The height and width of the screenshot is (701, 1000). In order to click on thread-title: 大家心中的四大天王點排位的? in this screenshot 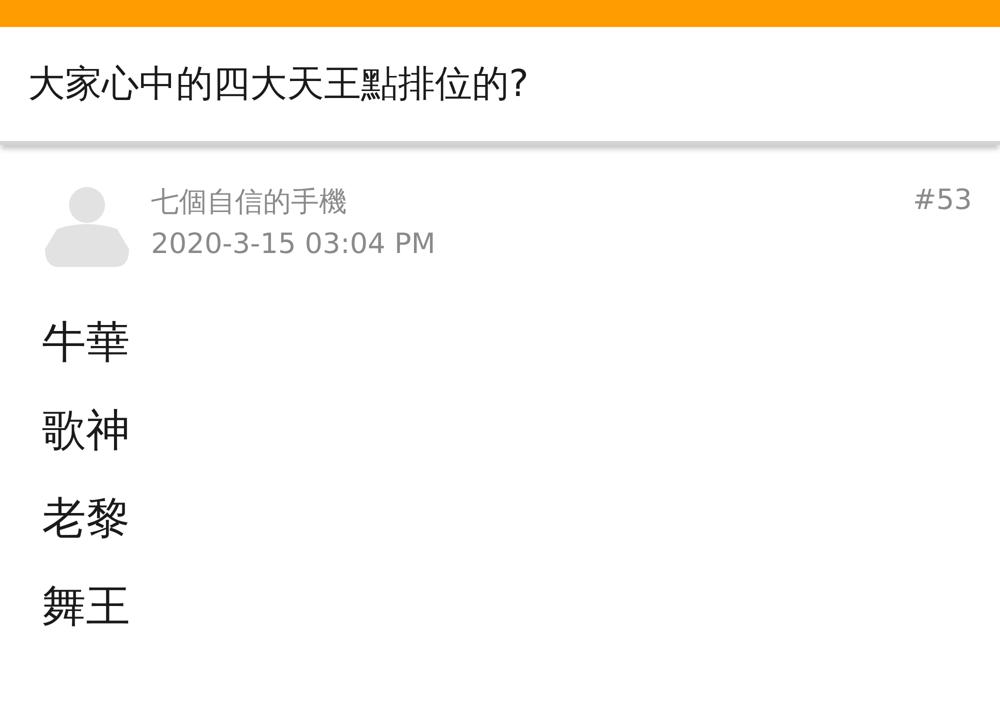, I will do `click(278, 84)`.